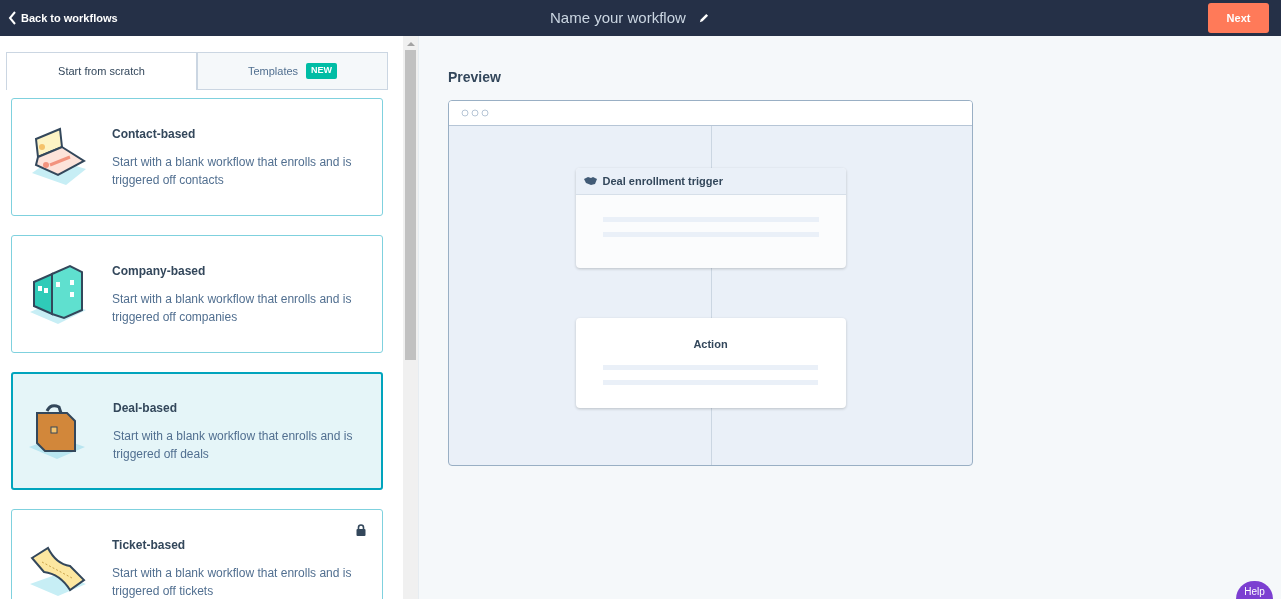  Describe the element at coordinates (232, 308) in the screenshot. I see `card-description: Start with a blank workflow that enrolls and is triggered off companies` at that location.